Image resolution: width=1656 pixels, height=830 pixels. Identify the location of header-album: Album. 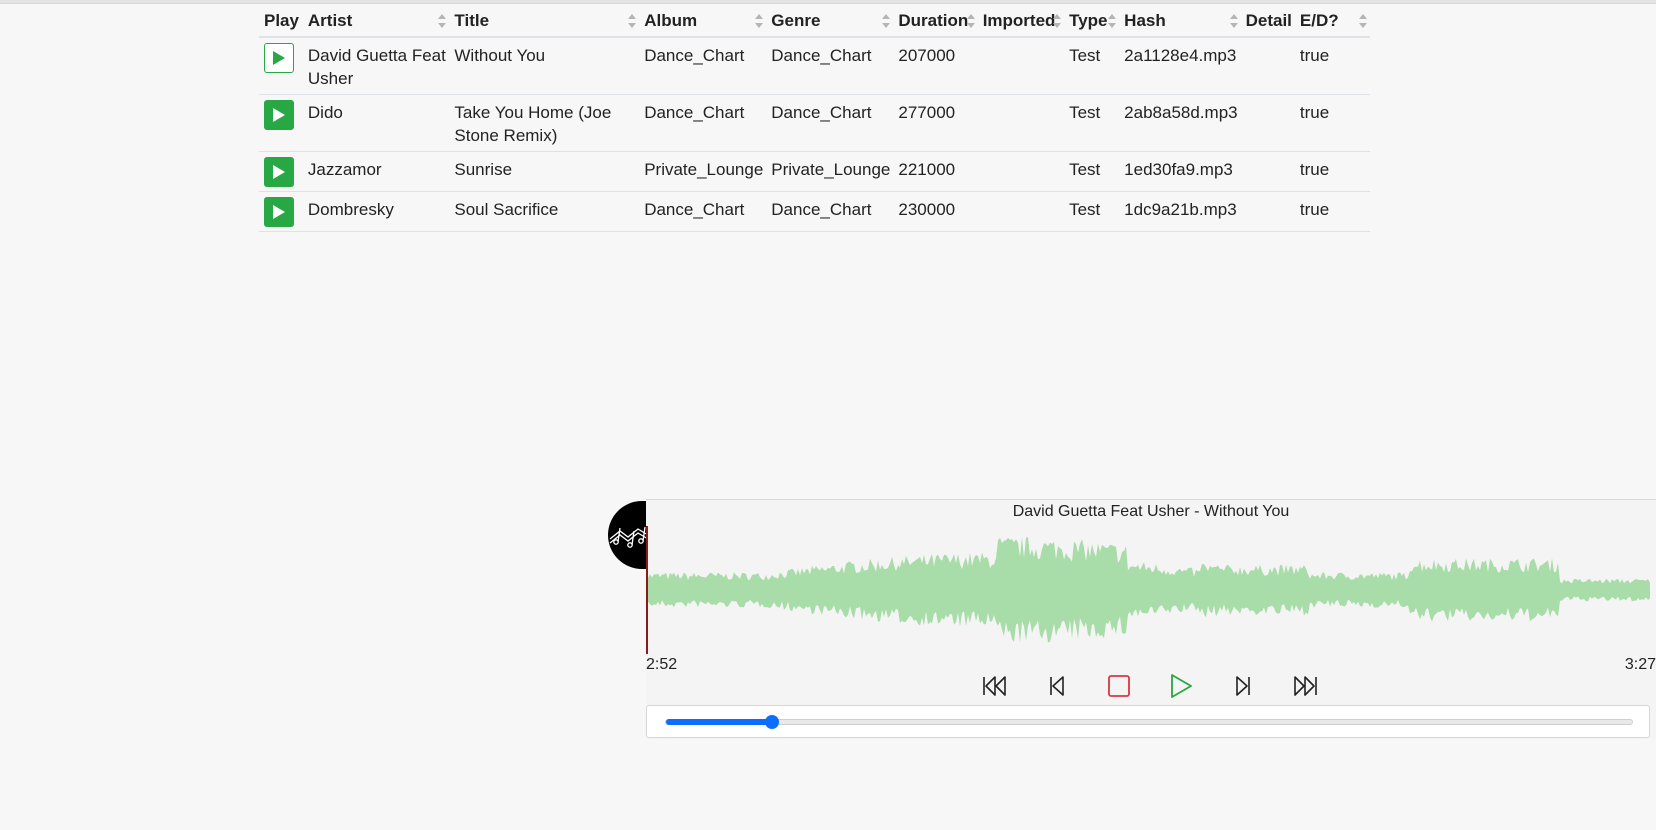
(703, 21).